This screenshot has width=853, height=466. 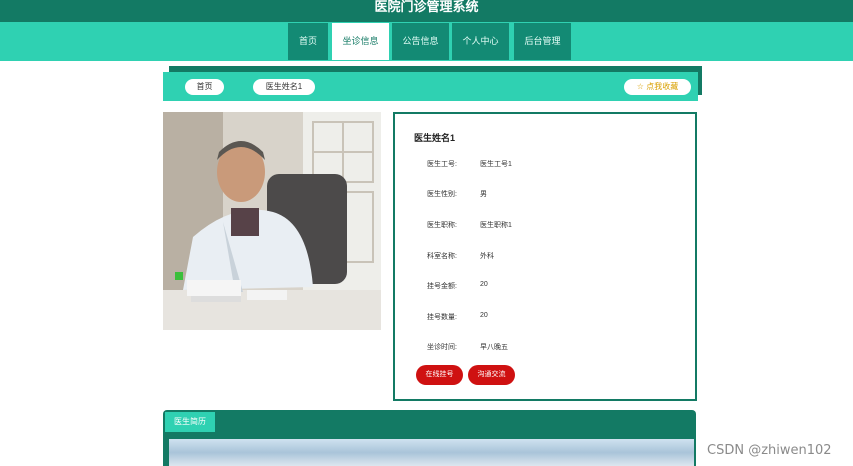 What do you see at coordinates (308, 41) in the screenshot?
I see `nav-home: 首页` at bounding box center [308, 41].